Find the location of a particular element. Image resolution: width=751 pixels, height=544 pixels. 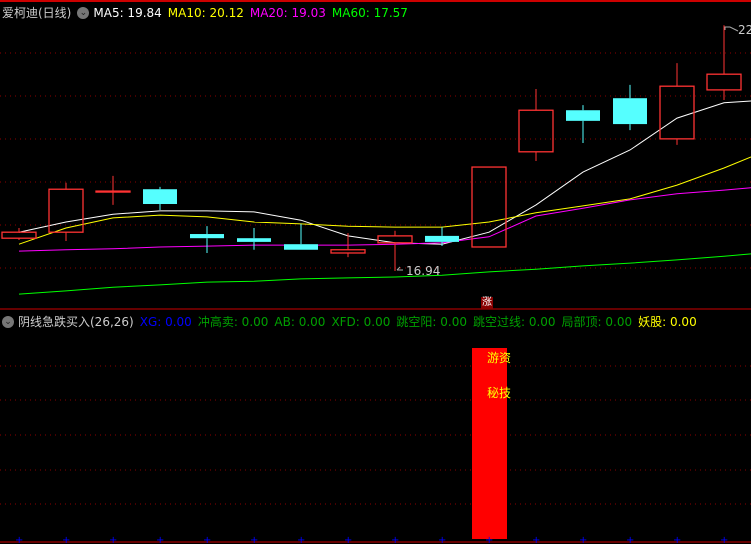

indicator-value-5: 跳空过线: 0.00 is located at coordinates (514, 322).